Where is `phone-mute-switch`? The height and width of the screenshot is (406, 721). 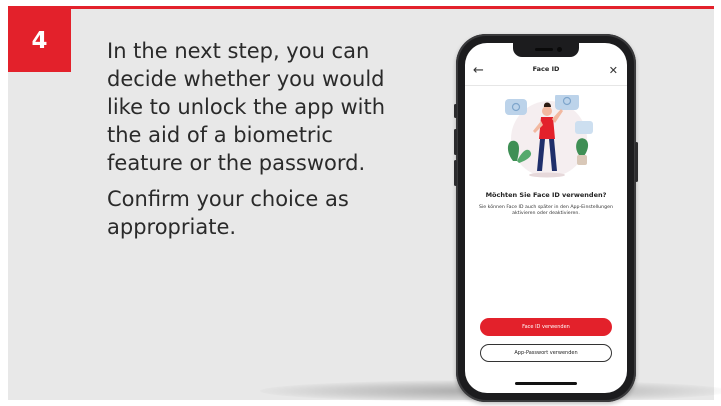
phone-mute-switch is located at coordinates (455, 111).